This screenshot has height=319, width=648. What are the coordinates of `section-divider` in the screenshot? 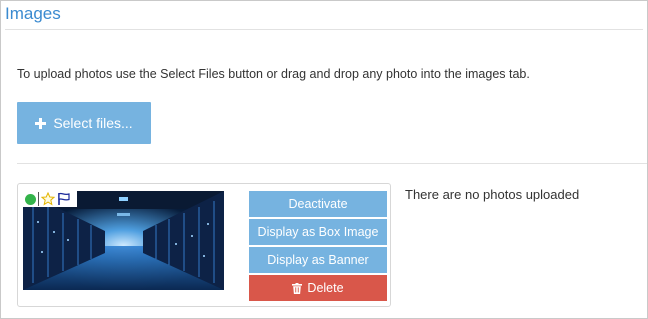 It's located at (332, 163).